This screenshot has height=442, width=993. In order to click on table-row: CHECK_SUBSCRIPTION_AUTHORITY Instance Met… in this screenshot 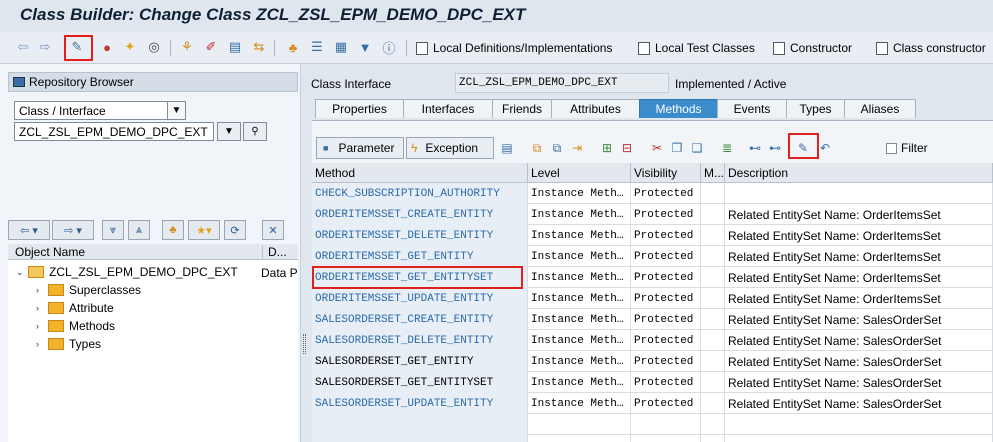, I will do `click(652, 193)`.